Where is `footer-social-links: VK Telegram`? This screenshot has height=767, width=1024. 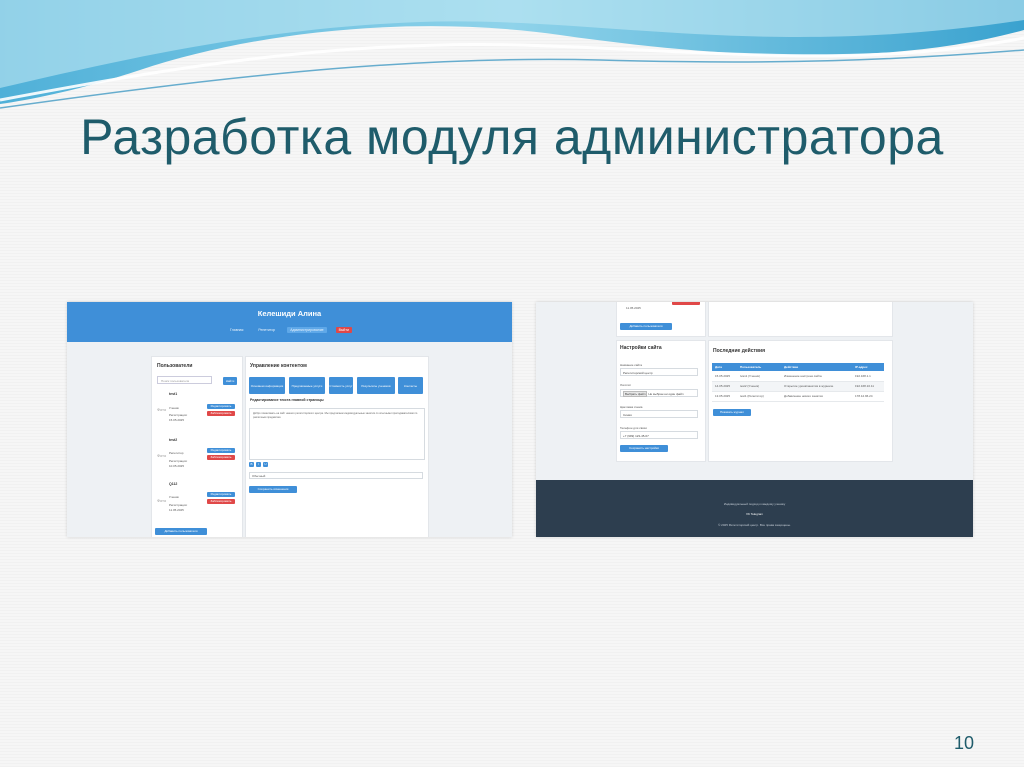 footer-social-links: VK Telegram is located at coordinates (754, 514).